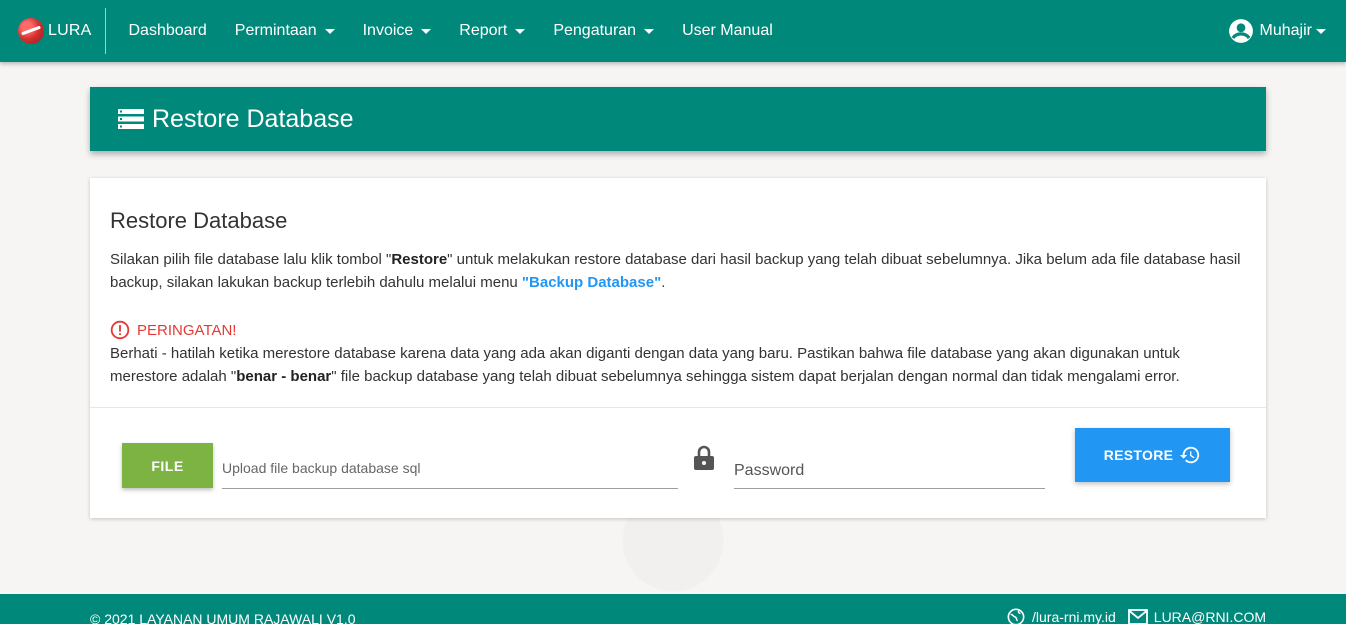 This screenshot has width=1346, height=624. I want to click on website-text: /lura-rni.my.id, so click(1074, 616).